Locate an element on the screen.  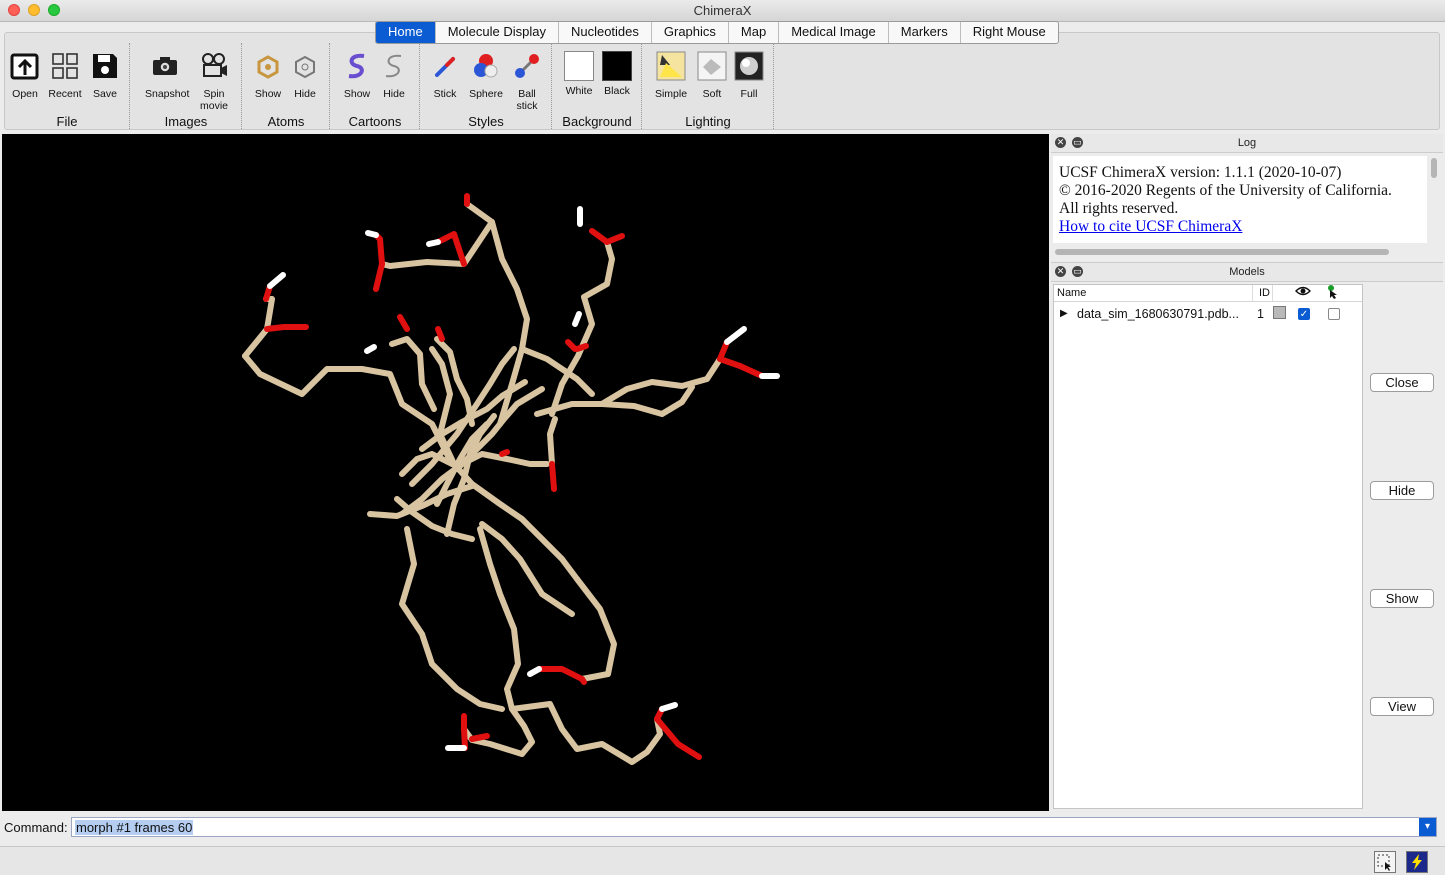
spin-movie-label: Spin movie is located at coordinates (213, 100).